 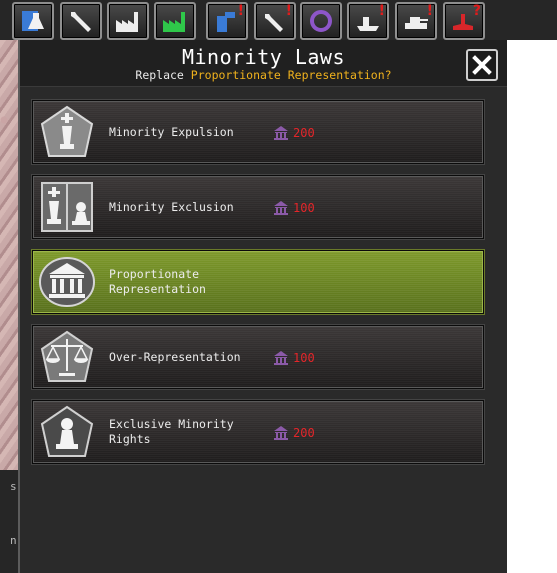 What do you see at coordinates (258, 207) in the screenshot?
I see `law-option-minority-exclusion: Minority Exclusion 100` at bounding box center [258, 207].